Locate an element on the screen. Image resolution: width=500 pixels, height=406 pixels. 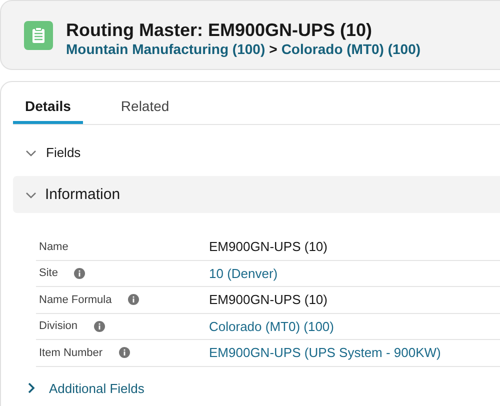
field-value-link: 10 (Denver) is located at coordinates (243, 273).